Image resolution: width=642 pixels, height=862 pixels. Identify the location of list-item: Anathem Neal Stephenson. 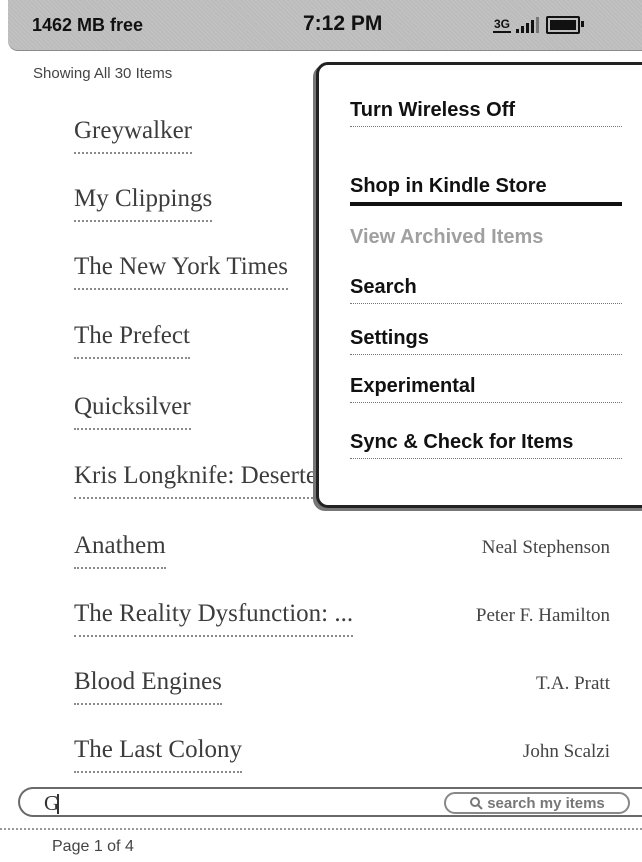
(321, 562).